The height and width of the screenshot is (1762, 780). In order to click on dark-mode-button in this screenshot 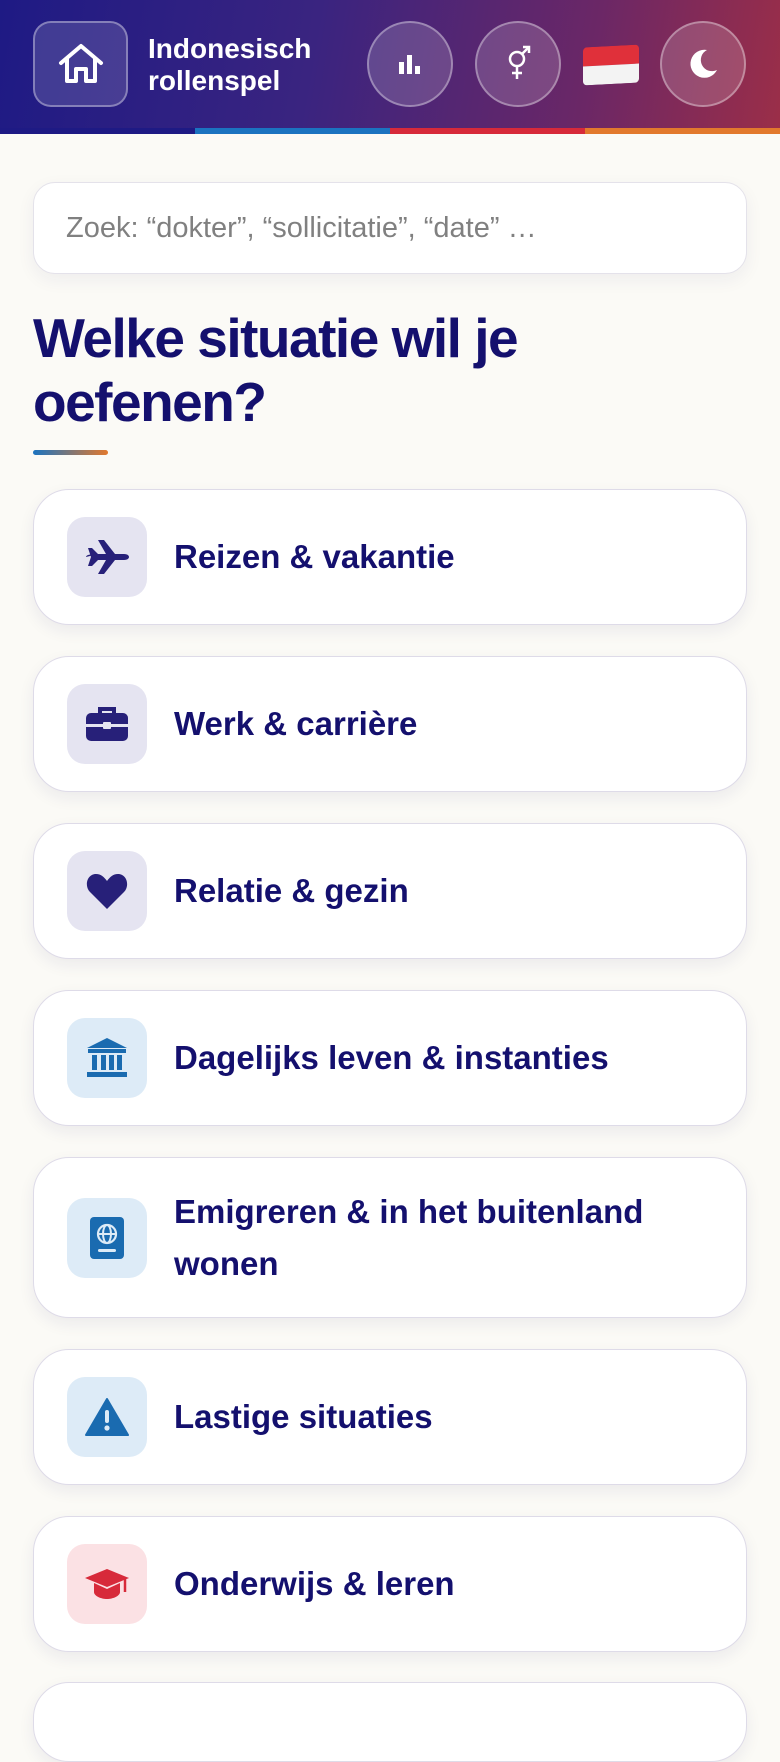, I will do `click(703, 64)`.